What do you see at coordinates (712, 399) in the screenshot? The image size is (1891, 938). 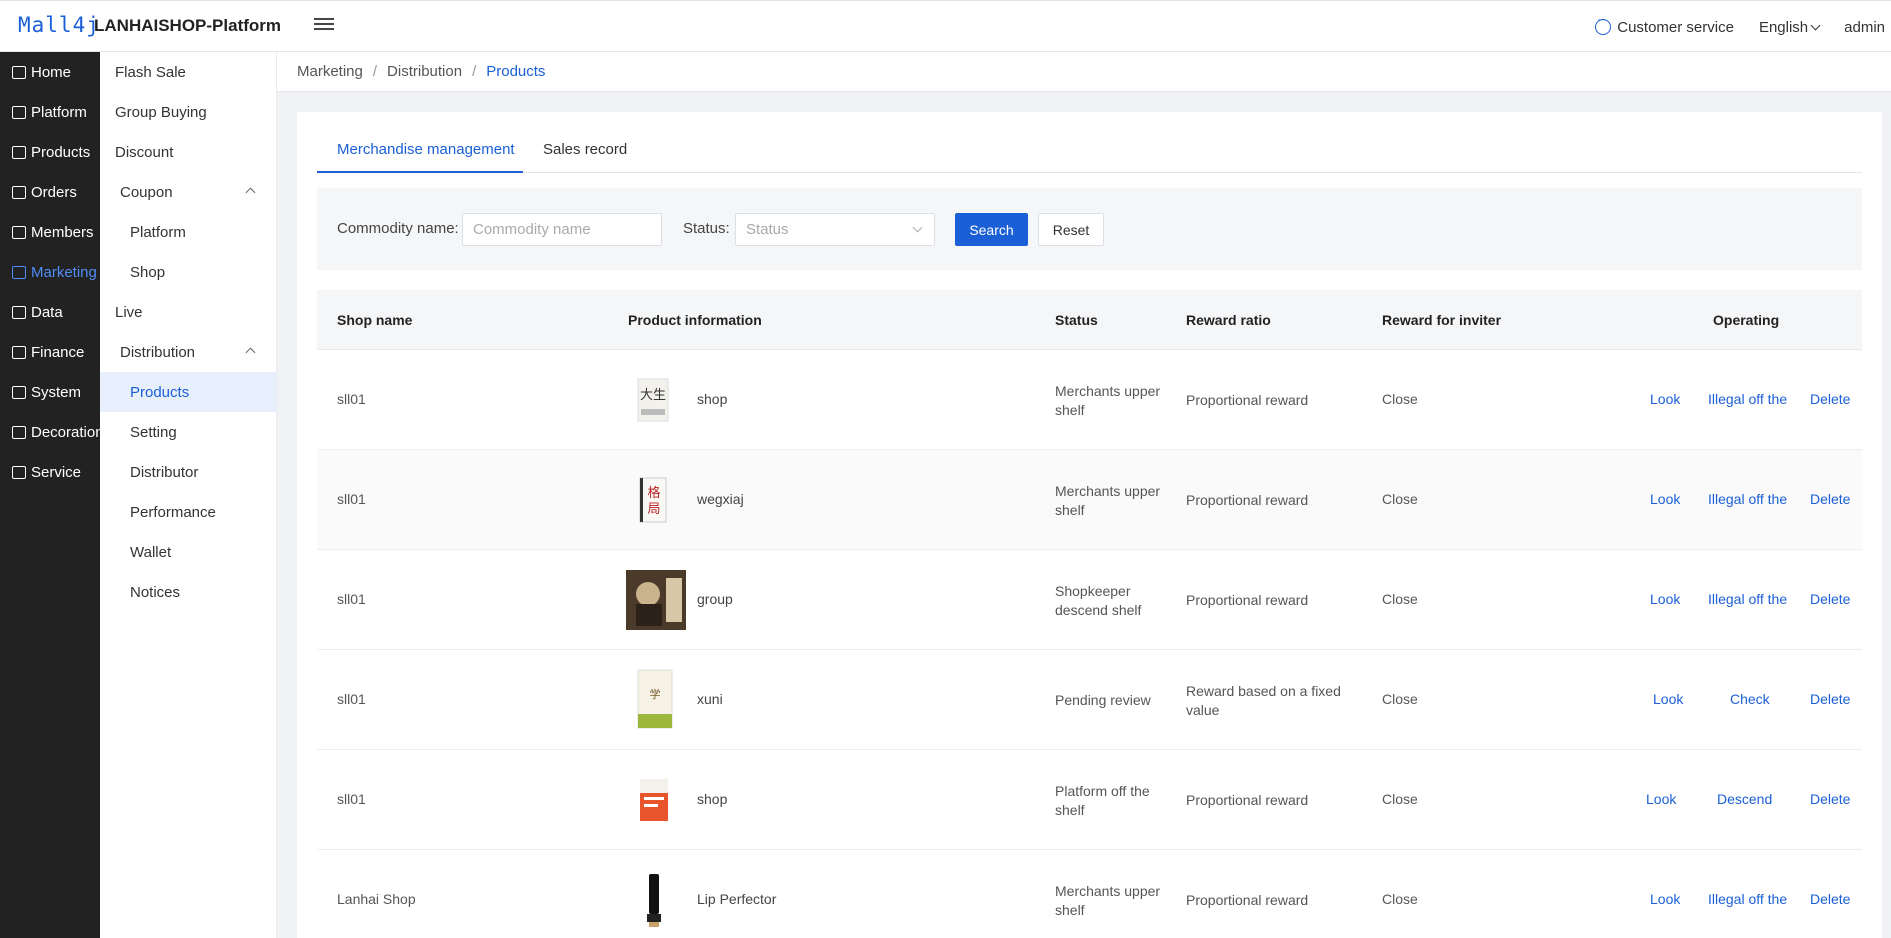 I see `product-name-cell: shop` at bounding box center [712, 399].